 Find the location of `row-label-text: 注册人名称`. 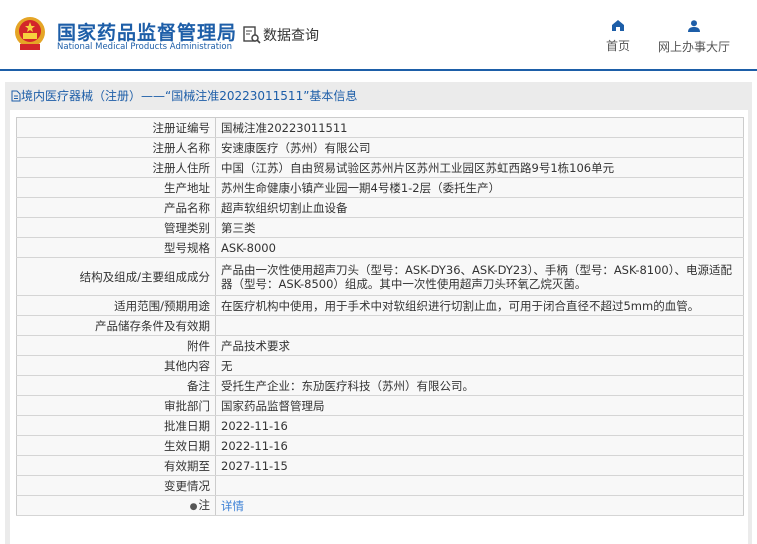

row-label-text: 注册人名称 is located at coordinates (181, 147).